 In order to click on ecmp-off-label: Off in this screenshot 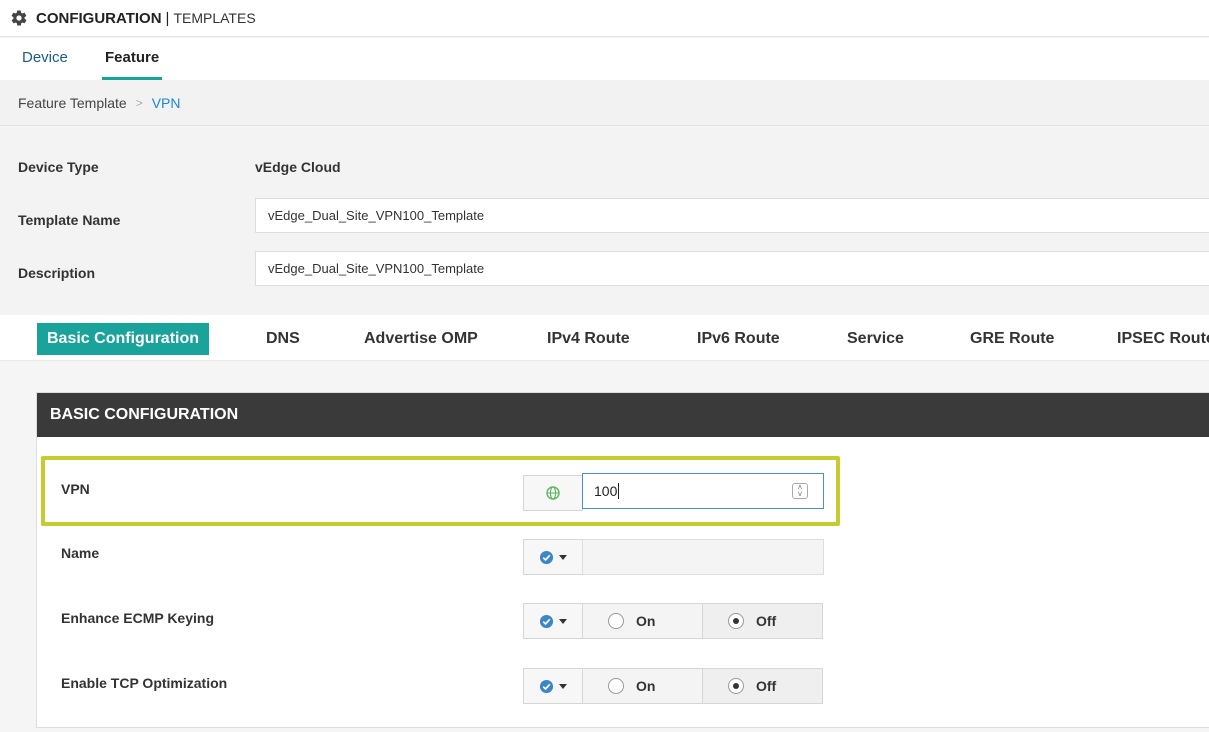, I will do `click(766, 621)`.